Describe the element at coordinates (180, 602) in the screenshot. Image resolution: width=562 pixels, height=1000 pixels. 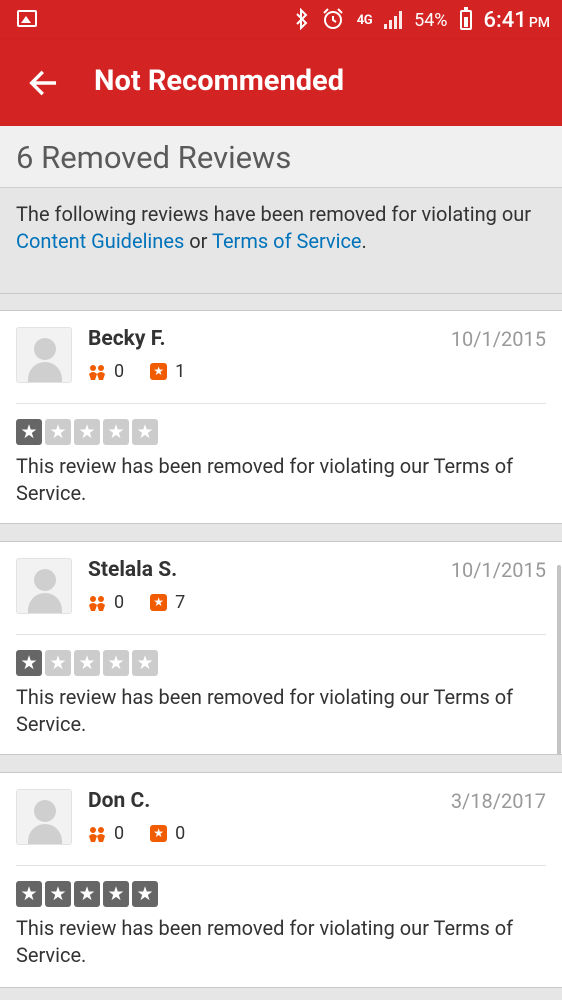
I see `review-count: 7` at that location.